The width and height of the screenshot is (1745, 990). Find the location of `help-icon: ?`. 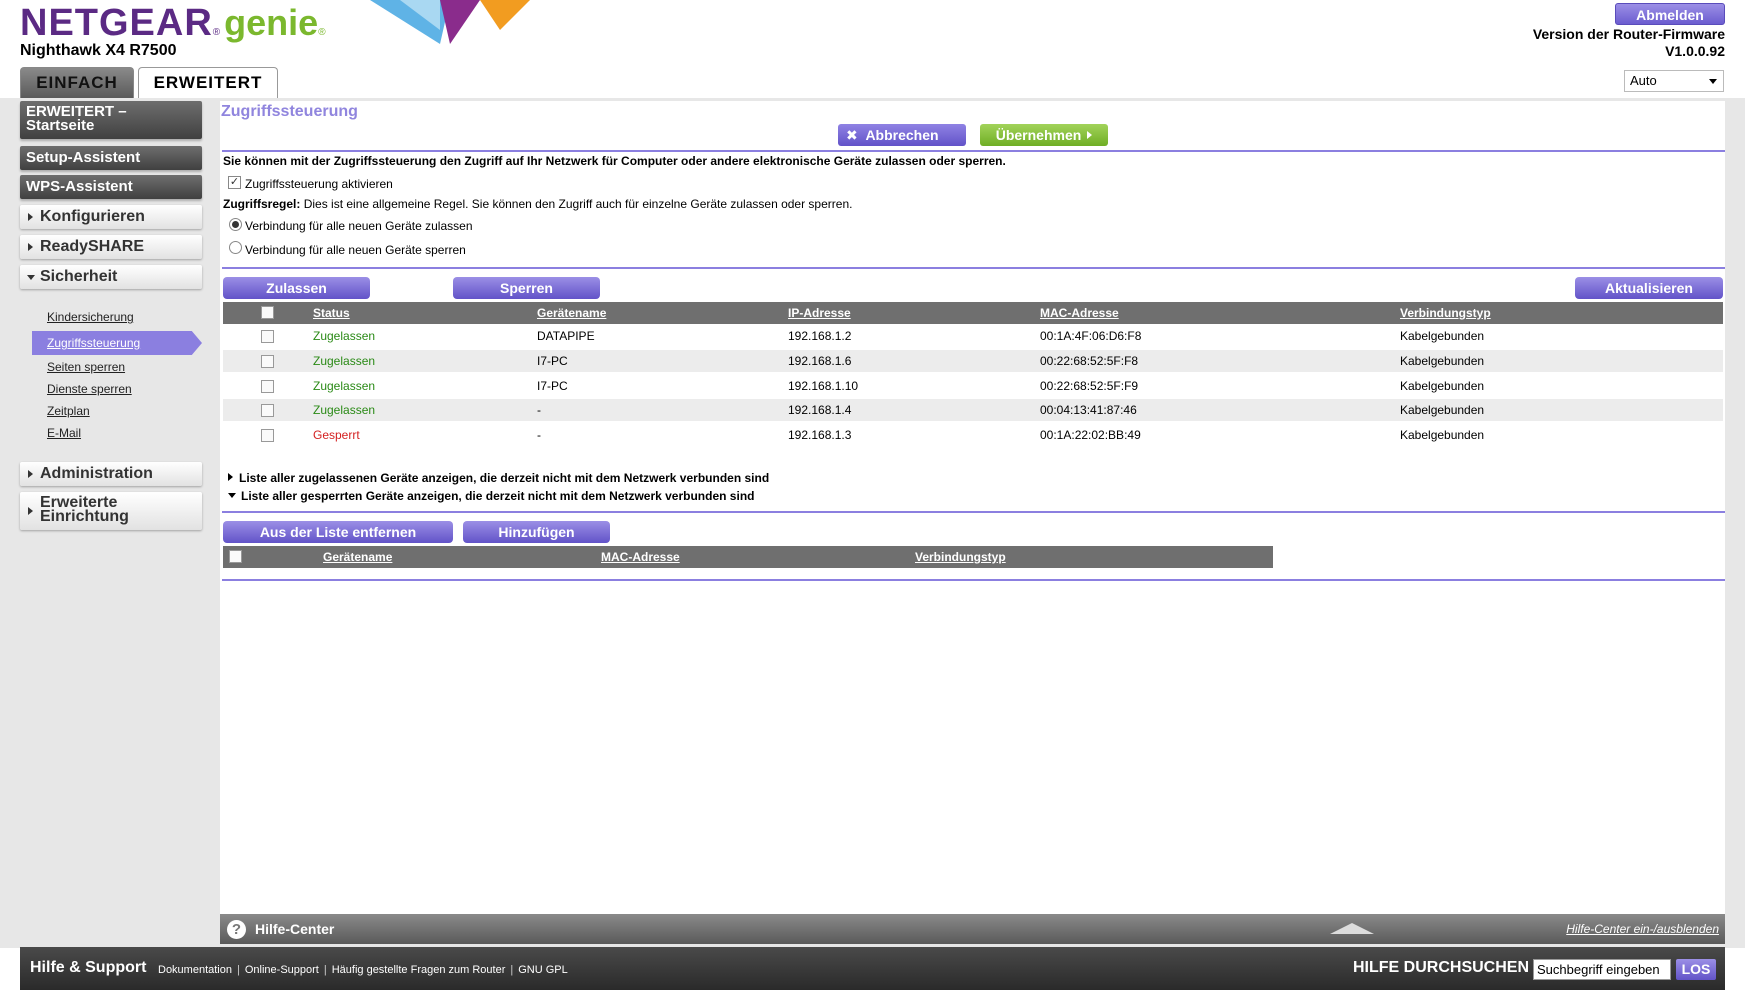

help-icon: ? is located at coordinates (236, 929).